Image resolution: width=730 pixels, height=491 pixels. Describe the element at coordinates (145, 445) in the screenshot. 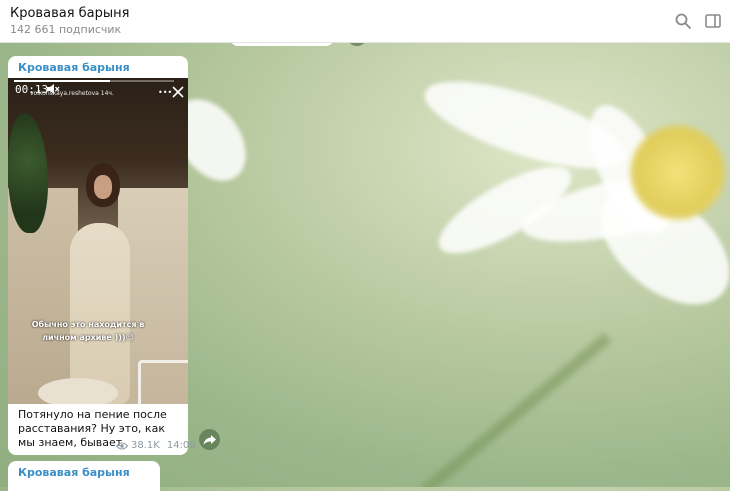

I see `view-count: 38.1K` at that location.